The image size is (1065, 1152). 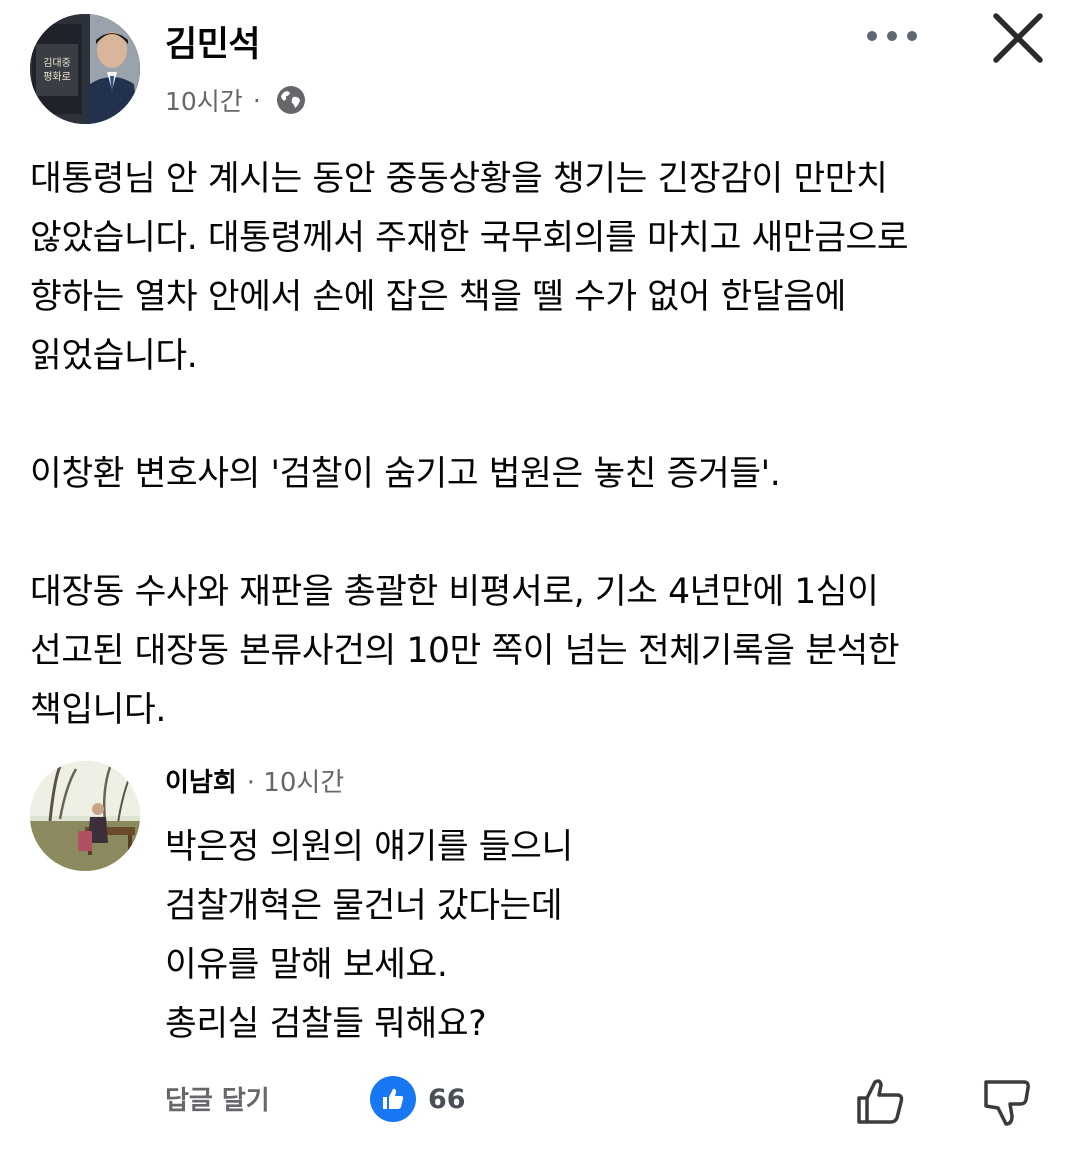 What do you see at coordinates (98, 710) in the screenshot?
I see `post-line: 책입니다.` at bounding box center [98, 710].